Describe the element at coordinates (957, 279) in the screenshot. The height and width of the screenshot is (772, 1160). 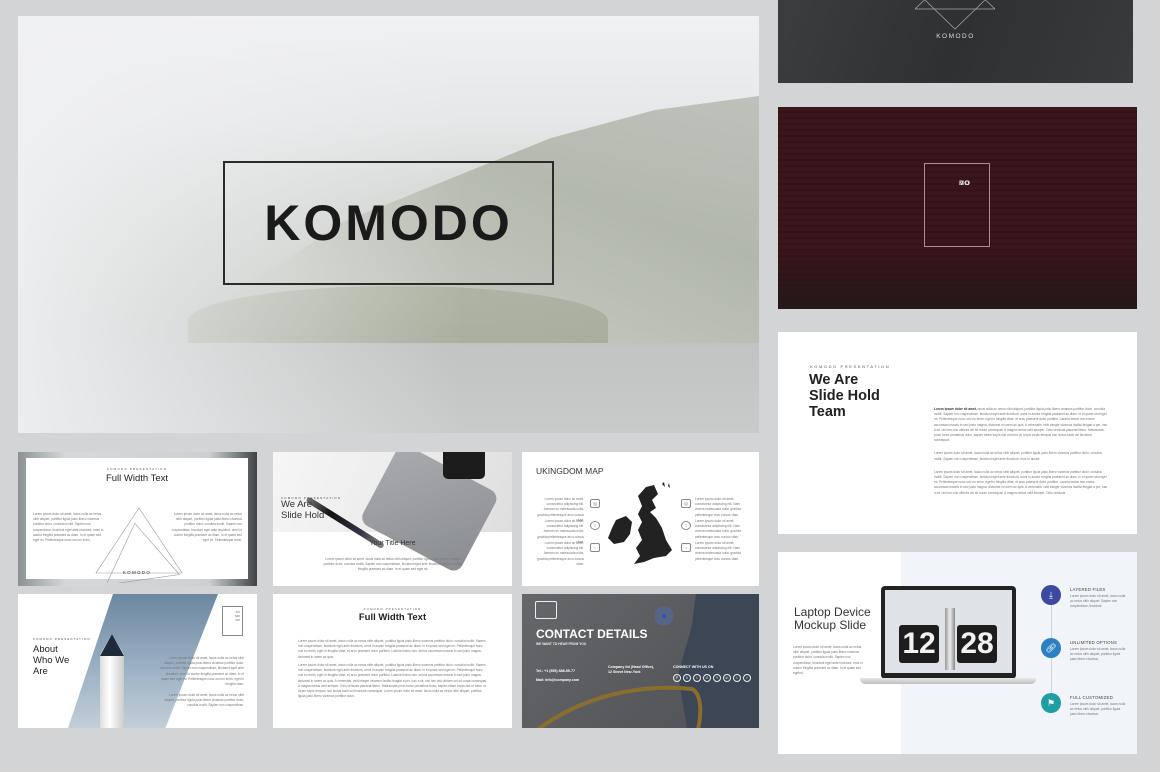
I see `shadow-overlay` at that location.